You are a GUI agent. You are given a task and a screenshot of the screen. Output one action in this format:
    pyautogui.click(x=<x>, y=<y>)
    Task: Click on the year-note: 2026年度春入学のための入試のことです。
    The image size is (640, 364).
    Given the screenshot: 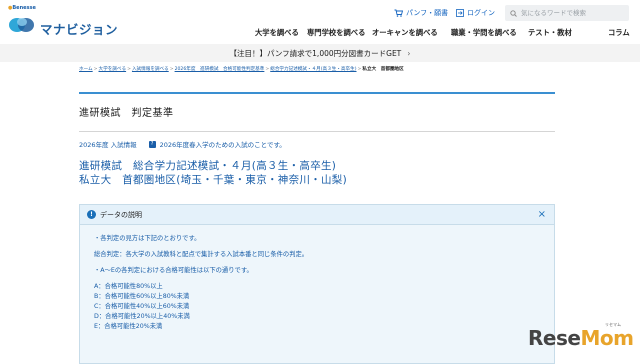 What is the action you would take?
    pyautogui.click(x=222, y=145)
    